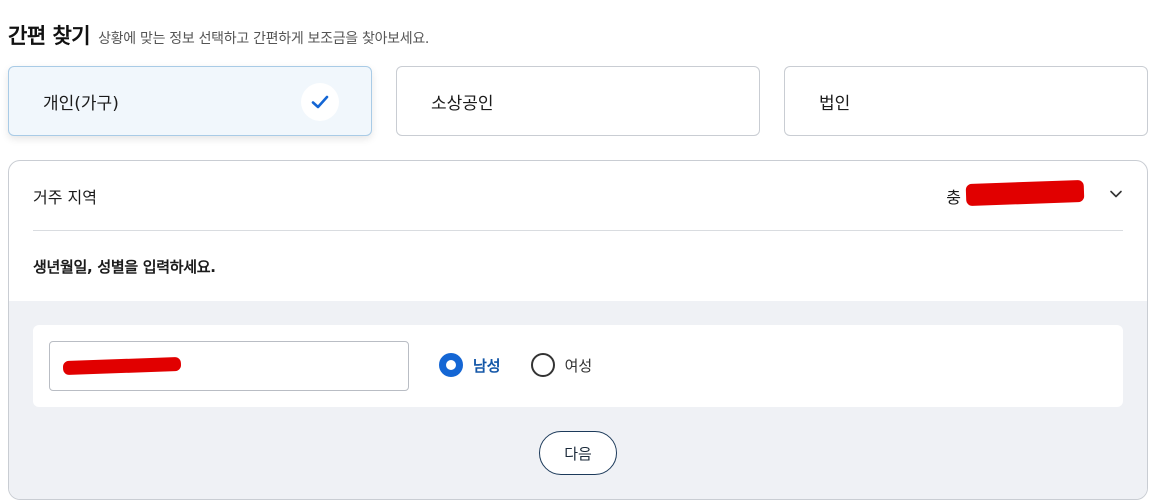 The height and width of the screenshot is (504, 1154). What do you see at coordinates (462, 103) in the screenshot?
I see `type-card-label: 소상공인` at bounding box center [462, 103].